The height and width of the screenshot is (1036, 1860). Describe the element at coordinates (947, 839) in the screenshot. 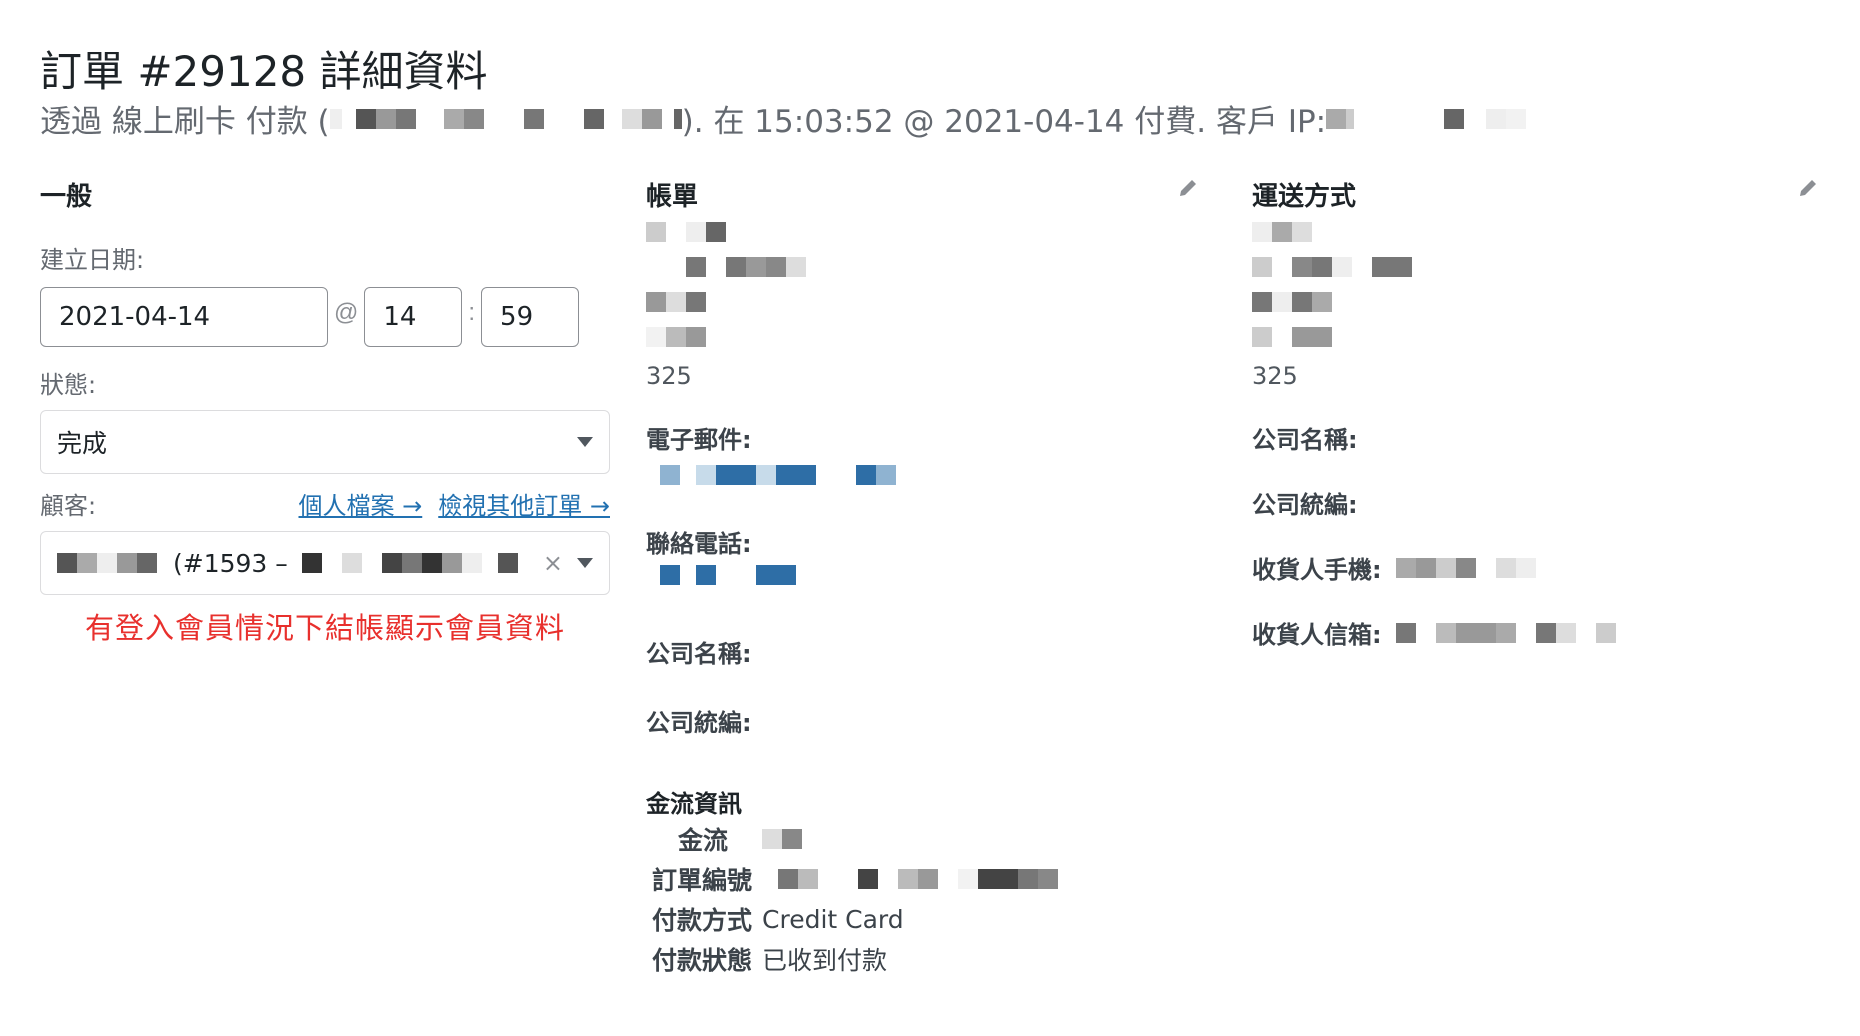

I see `gateway-row: 金流` at that location.